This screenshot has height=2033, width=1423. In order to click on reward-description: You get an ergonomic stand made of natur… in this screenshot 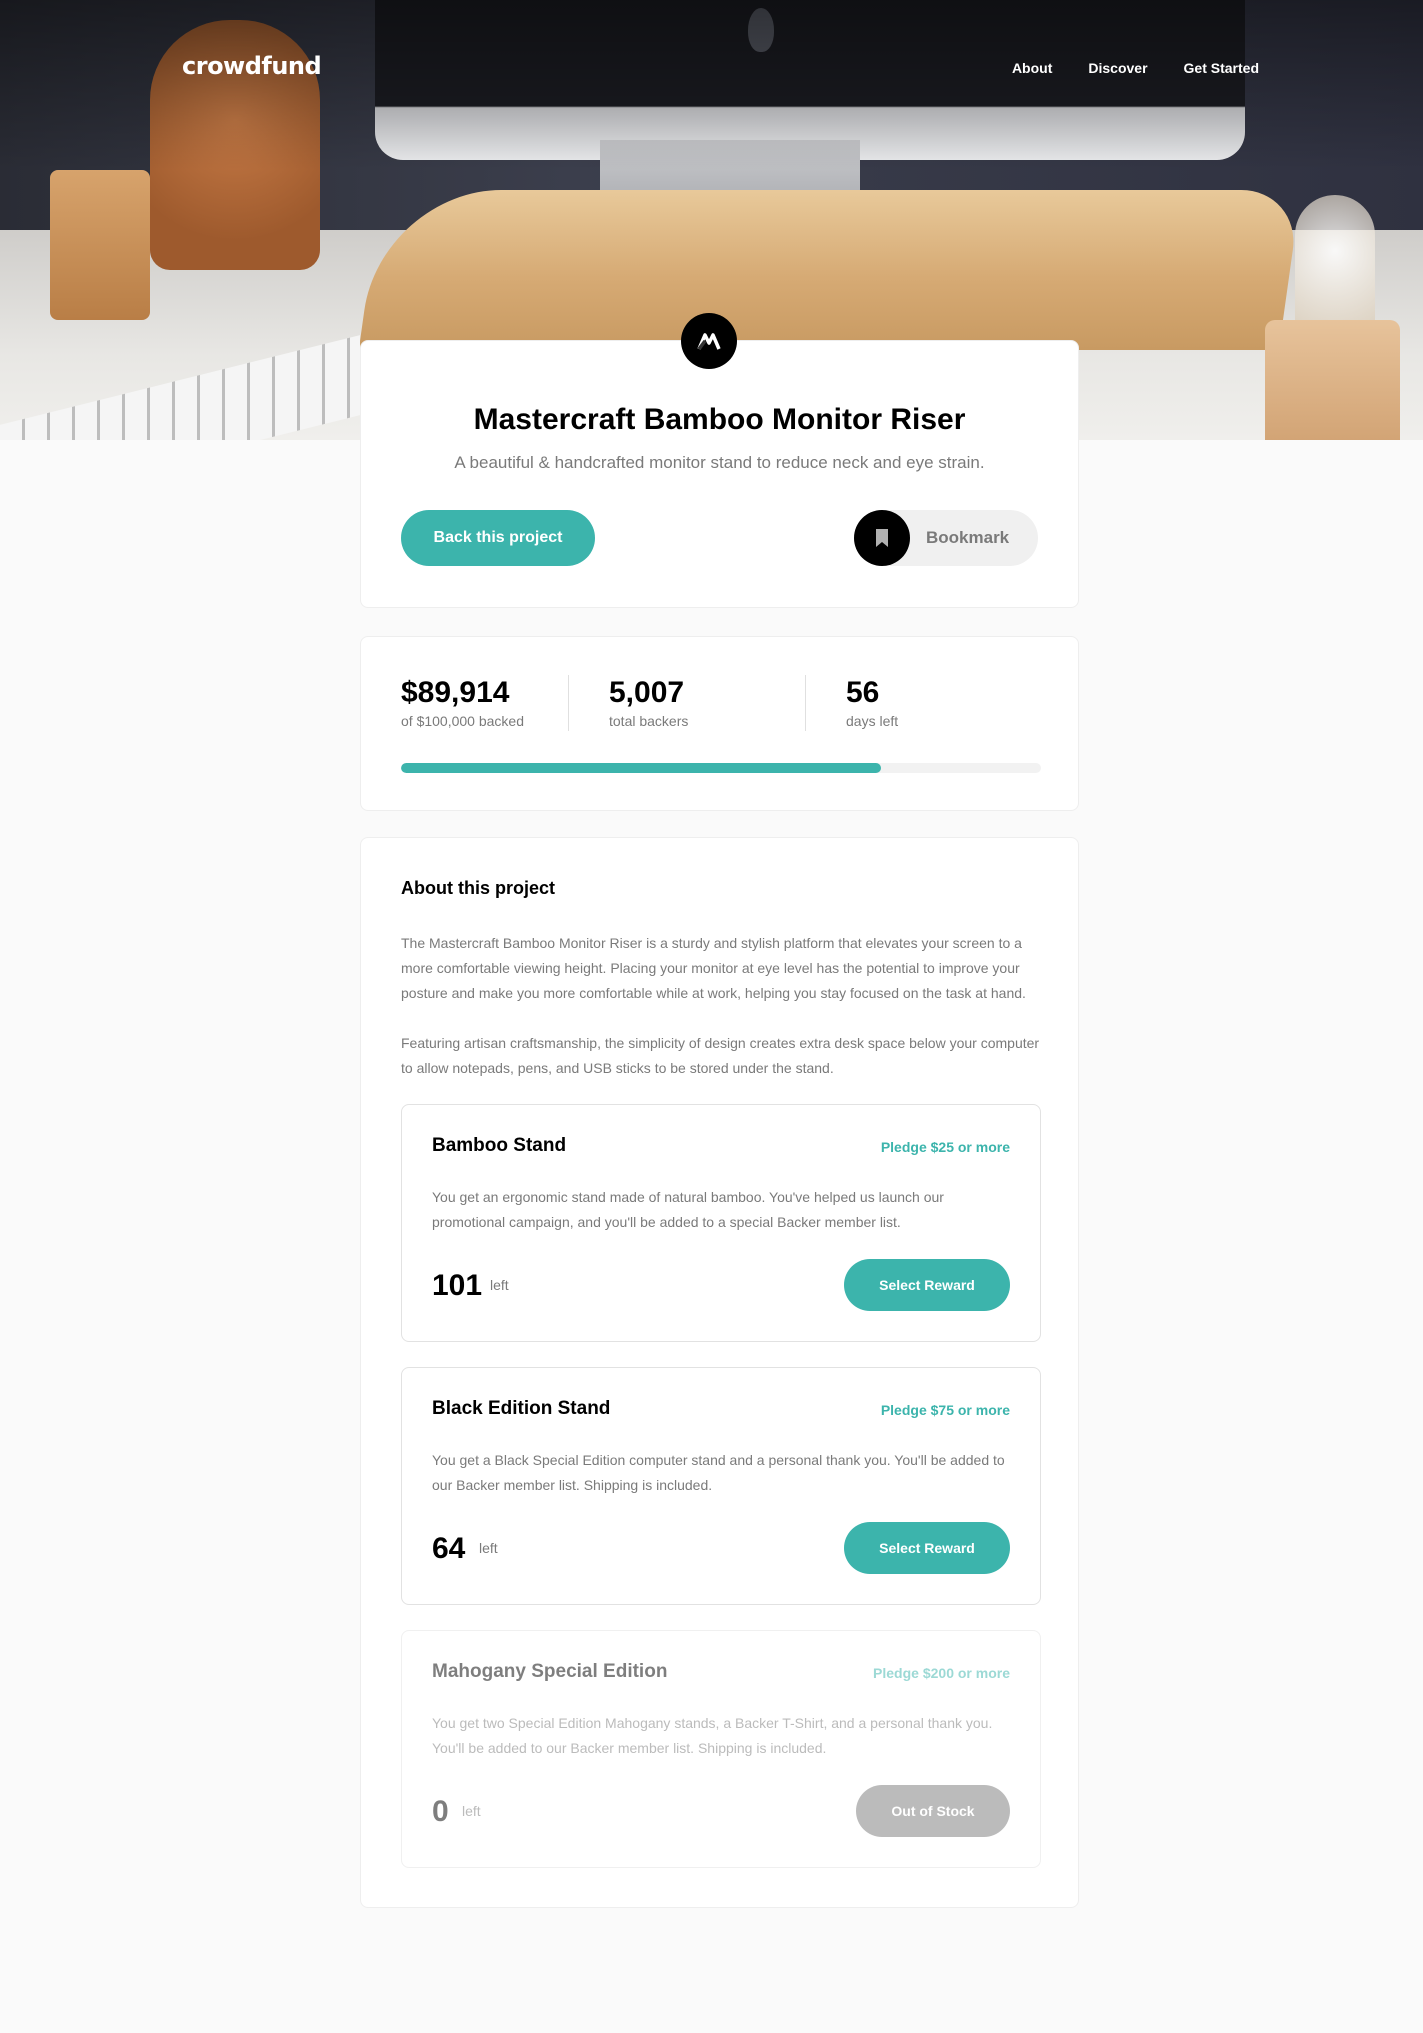, I will do `click(688, 1209)`.